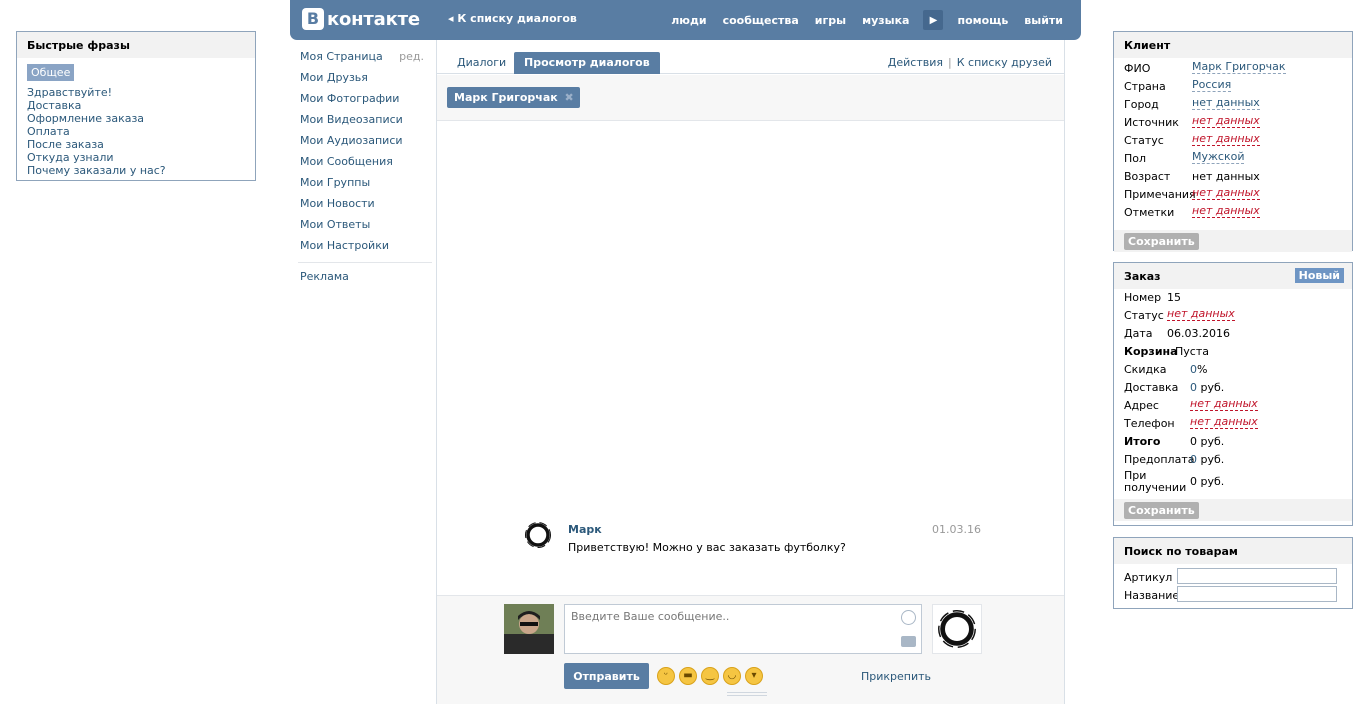 This screenshot has width=1369, height=704. I want to click on order-discount-value: 0, so click(1193, 369).